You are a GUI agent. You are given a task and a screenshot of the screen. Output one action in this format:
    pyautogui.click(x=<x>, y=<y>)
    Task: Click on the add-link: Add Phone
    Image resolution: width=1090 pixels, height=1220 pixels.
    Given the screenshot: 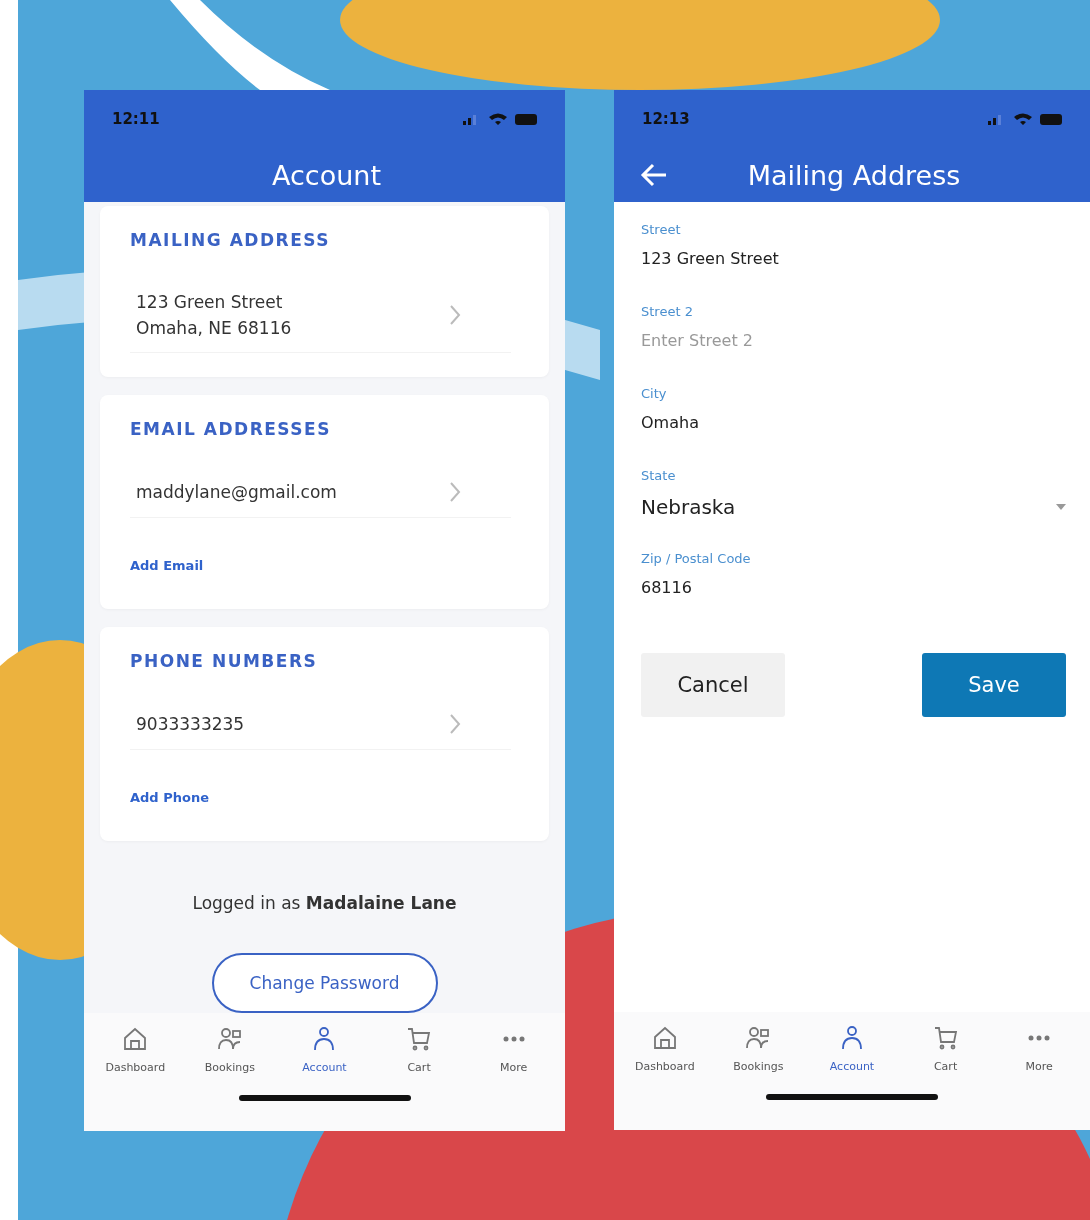 What is the action you would take?
    pyautogui.click(x=169, y=797)
    